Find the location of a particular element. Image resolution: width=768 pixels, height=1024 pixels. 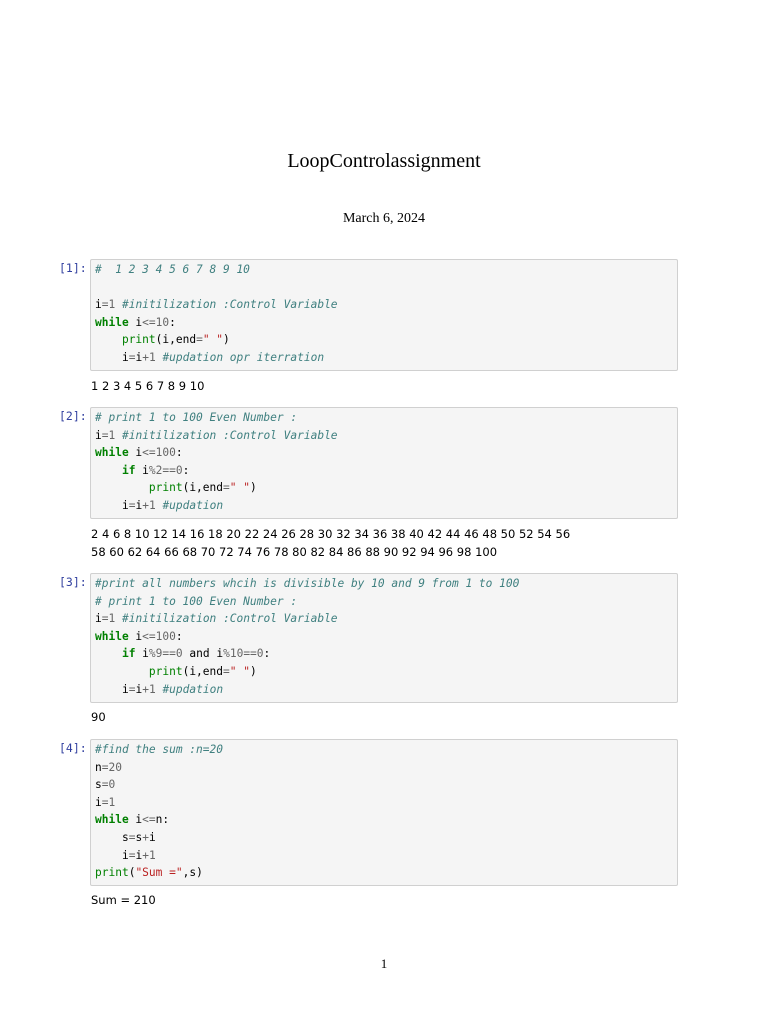

code-token: and i is located at coordinates (203, 654).